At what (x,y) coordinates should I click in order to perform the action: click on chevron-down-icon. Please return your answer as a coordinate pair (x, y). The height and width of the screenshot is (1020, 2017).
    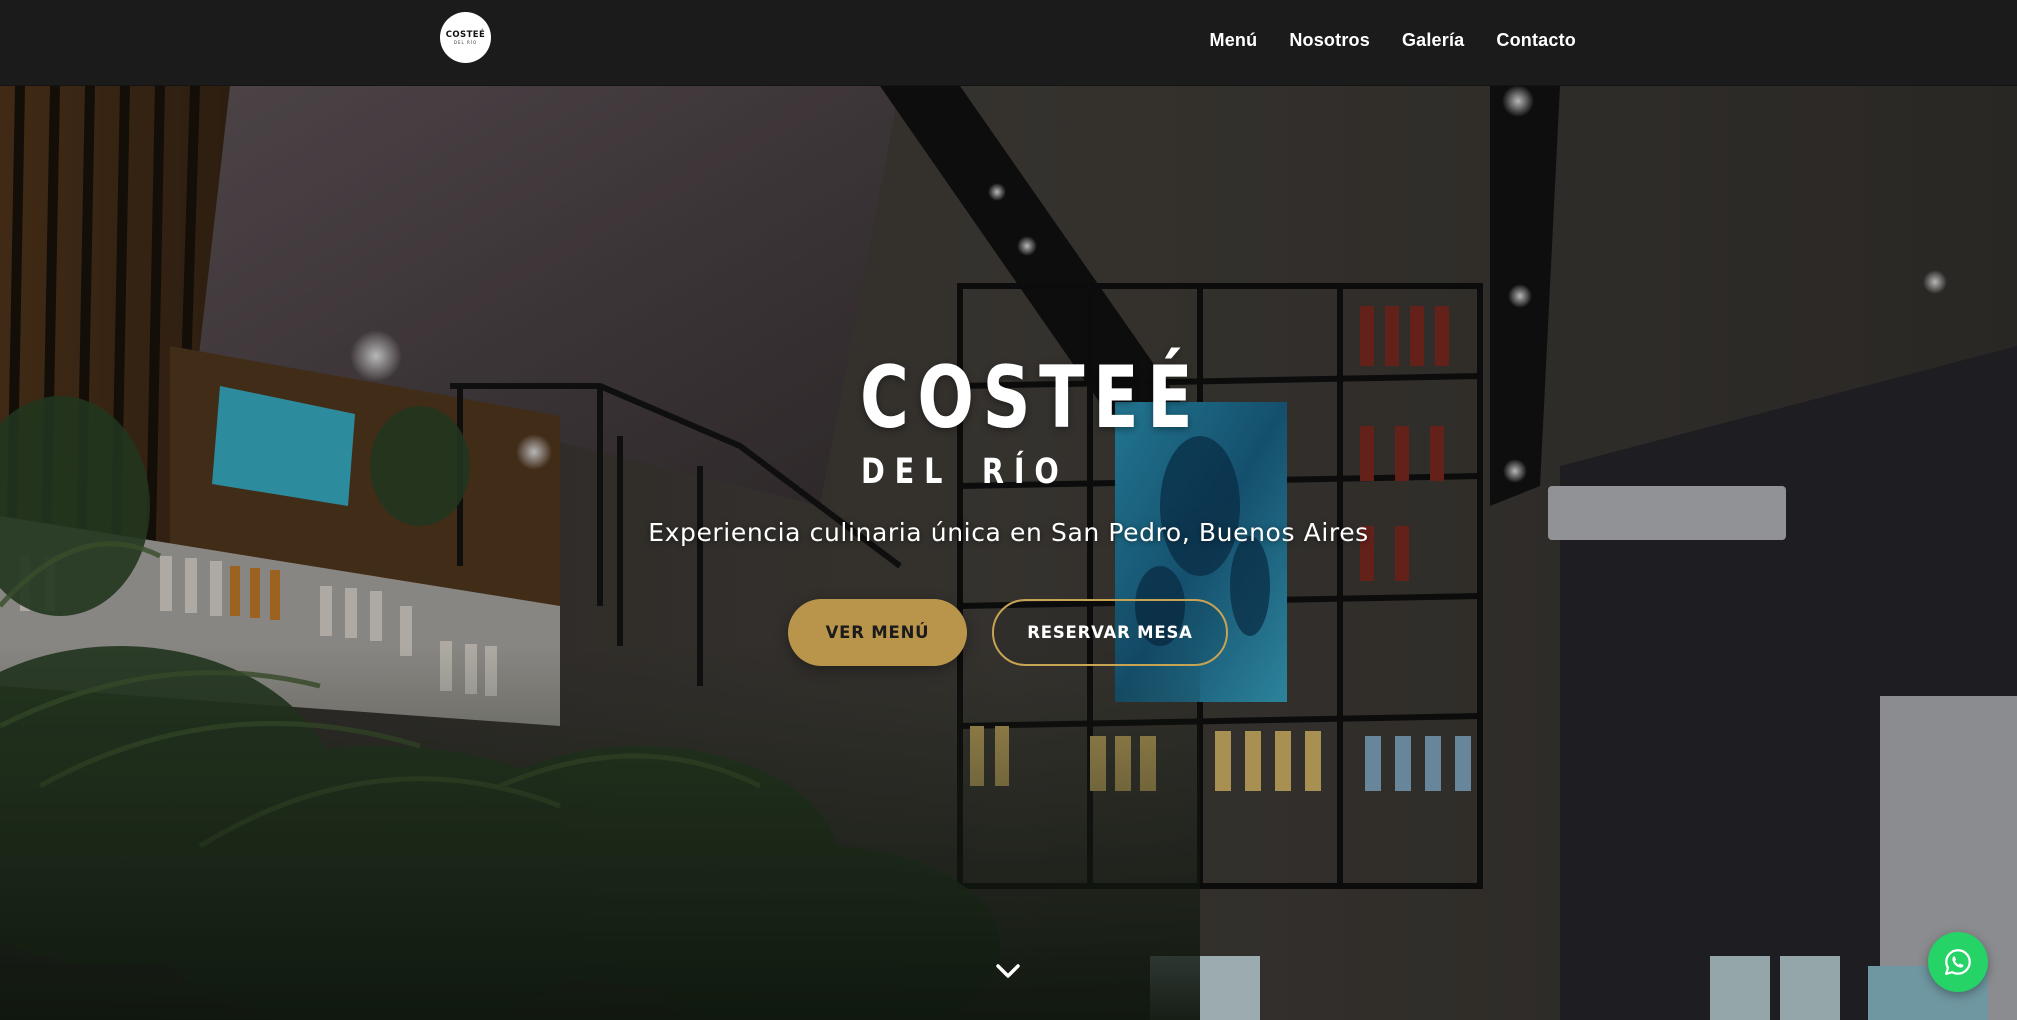
    Looking at the image, I should click on (1008, 971).